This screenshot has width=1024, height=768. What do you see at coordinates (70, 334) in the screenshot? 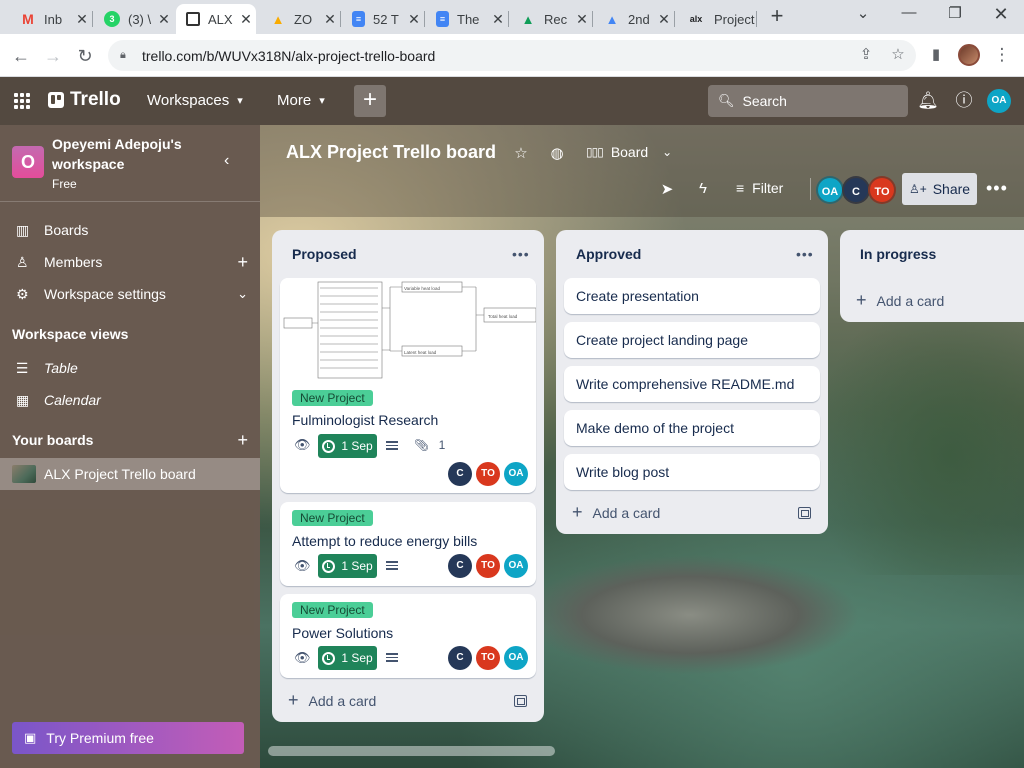
I see `workspace-views-heading: Workspace views` at bounding box center [70, 334].